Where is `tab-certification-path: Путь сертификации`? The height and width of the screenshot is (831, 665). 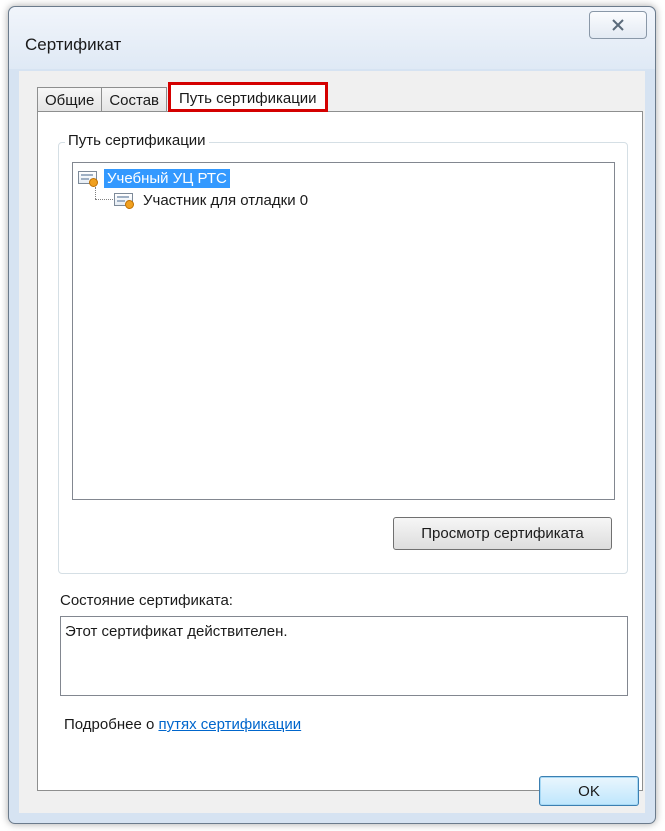
tab-certification-path: Путь сертификации is located at coordinates (248, 97).